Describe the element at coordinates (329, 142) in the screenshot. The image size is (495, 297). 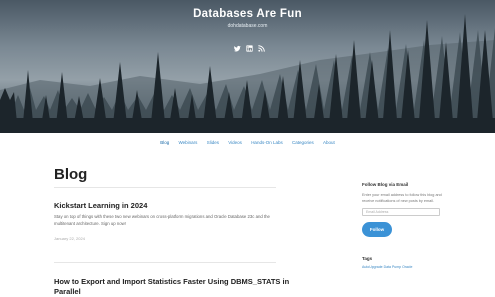
I see `nav-item-about: About` at that location.